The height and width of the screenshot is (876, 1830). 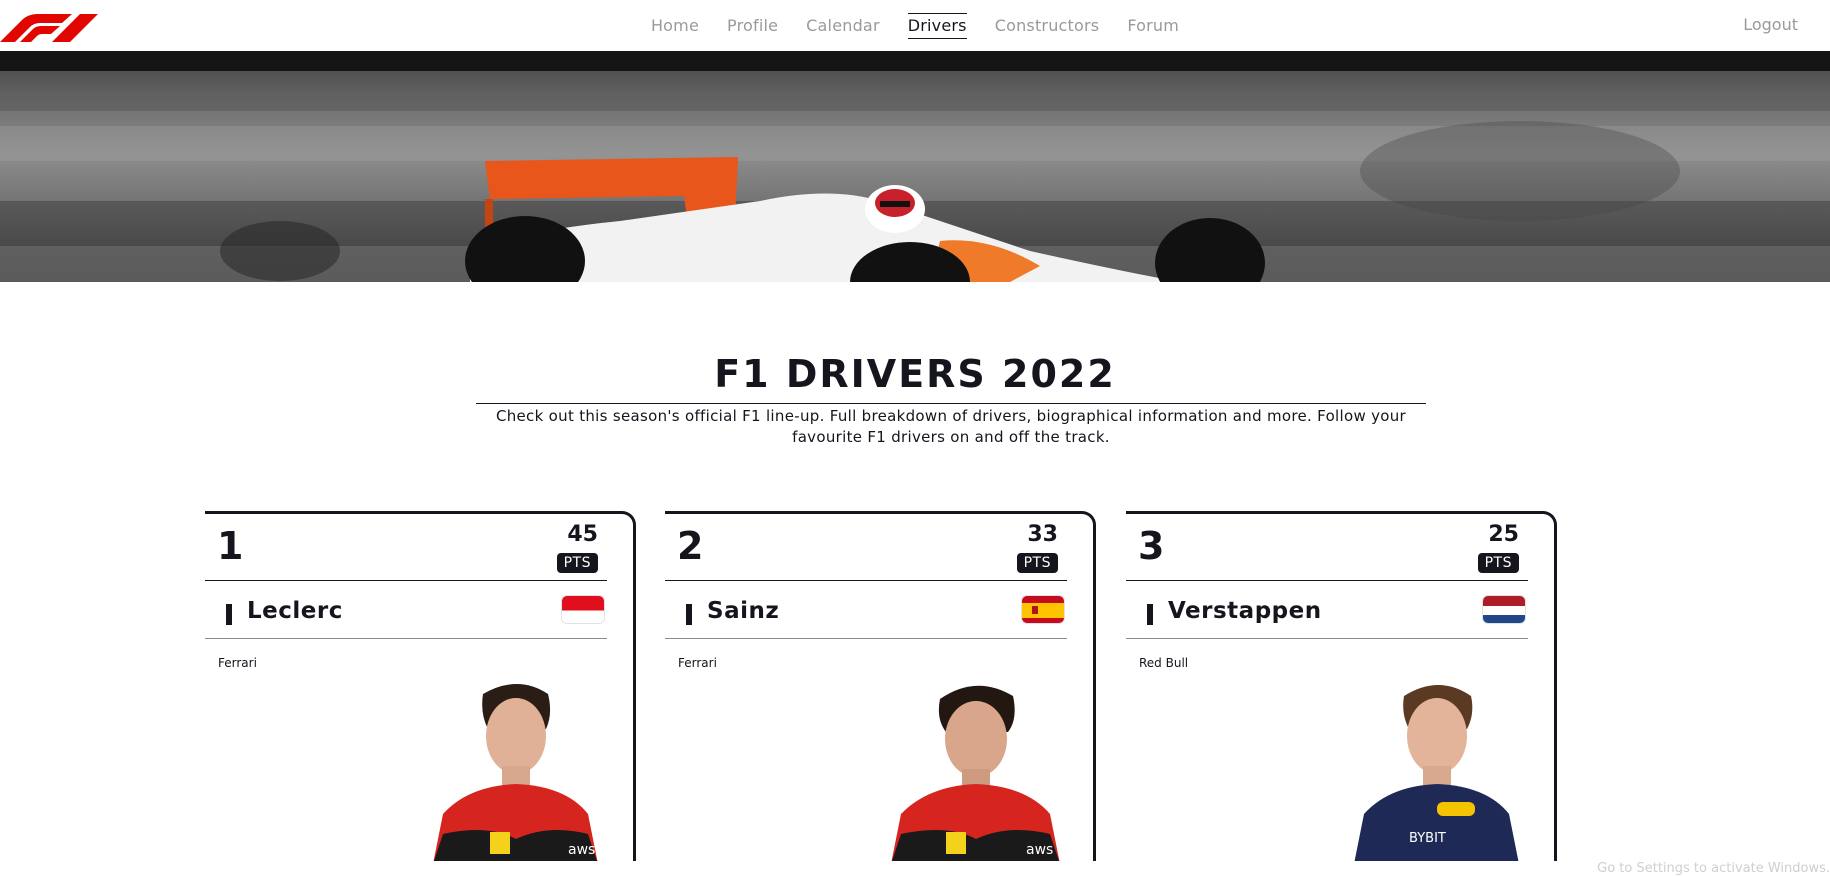 I want to click on nav-constructors-link: Constructors, so click(x=1047, y=26).